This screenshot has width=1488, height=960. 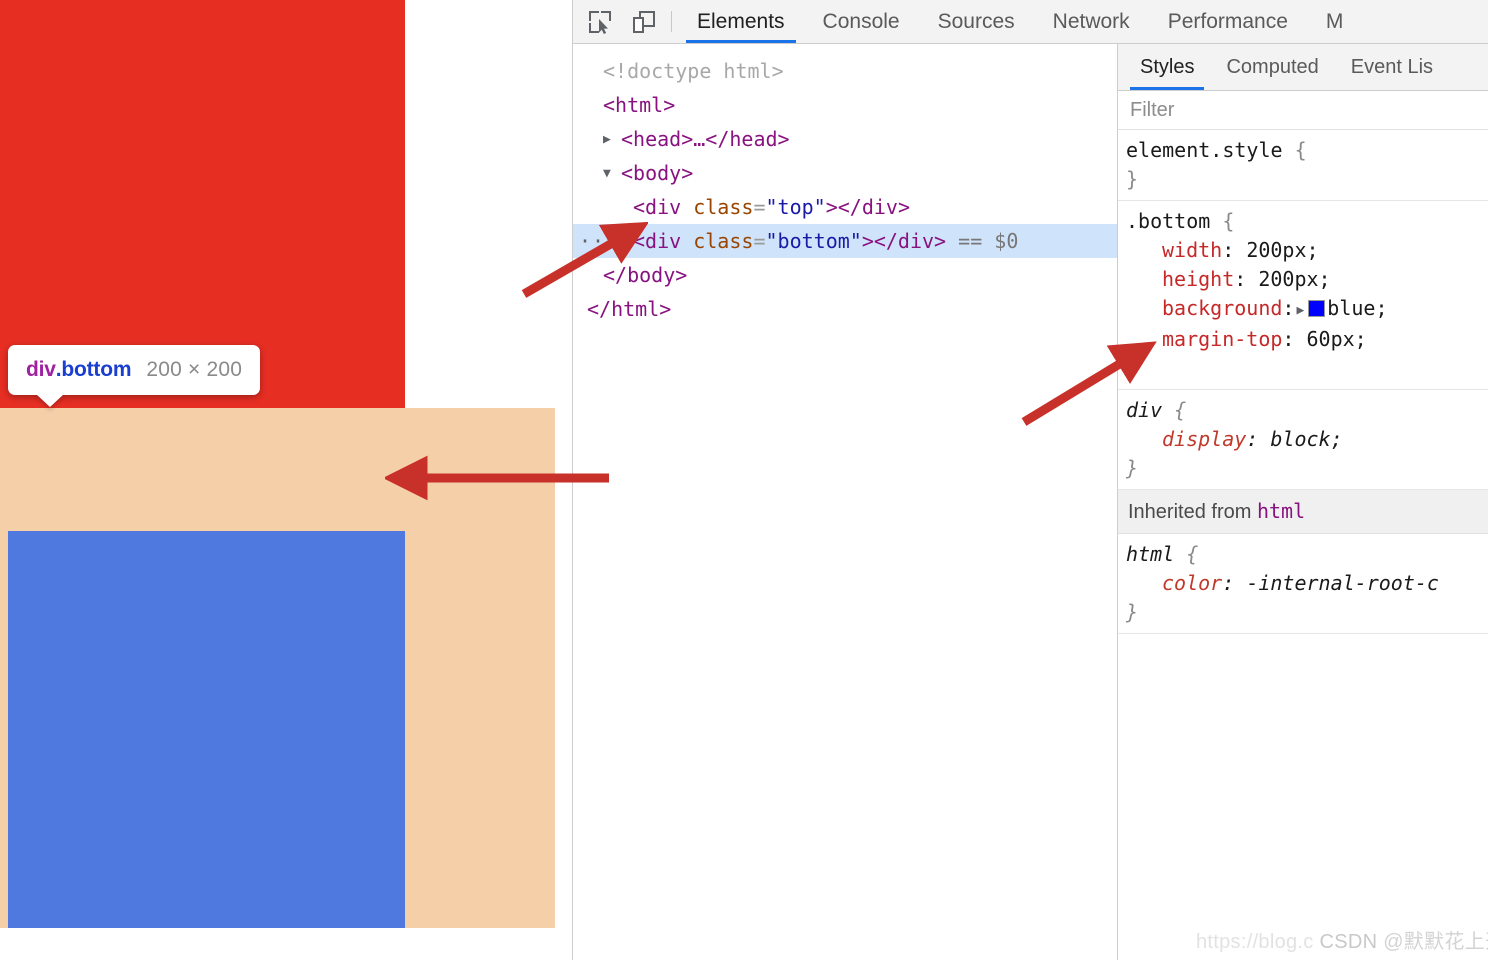 I want to click on dom-div-bottom-close: ></div>, so click(x=904, y=241).